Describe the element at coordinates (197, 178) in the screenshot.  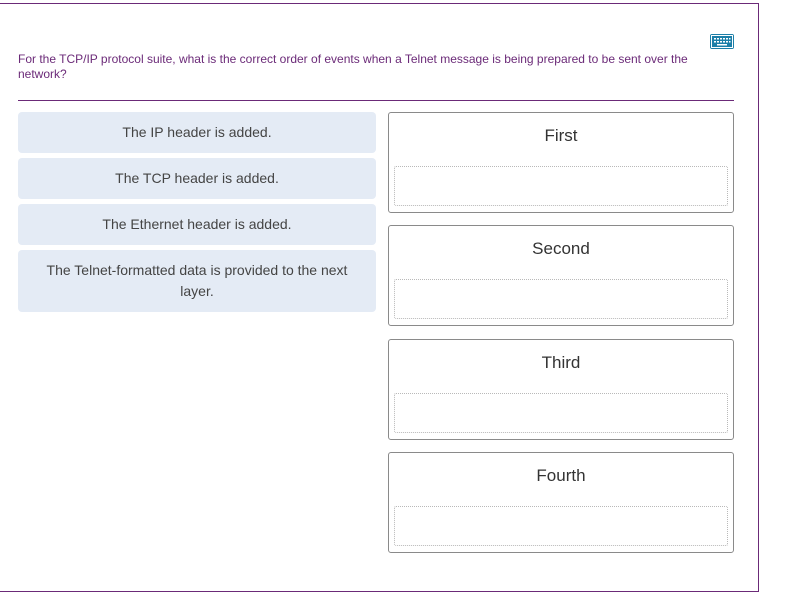
I see `option-tcp-header: The TCP header is added.` at that location.